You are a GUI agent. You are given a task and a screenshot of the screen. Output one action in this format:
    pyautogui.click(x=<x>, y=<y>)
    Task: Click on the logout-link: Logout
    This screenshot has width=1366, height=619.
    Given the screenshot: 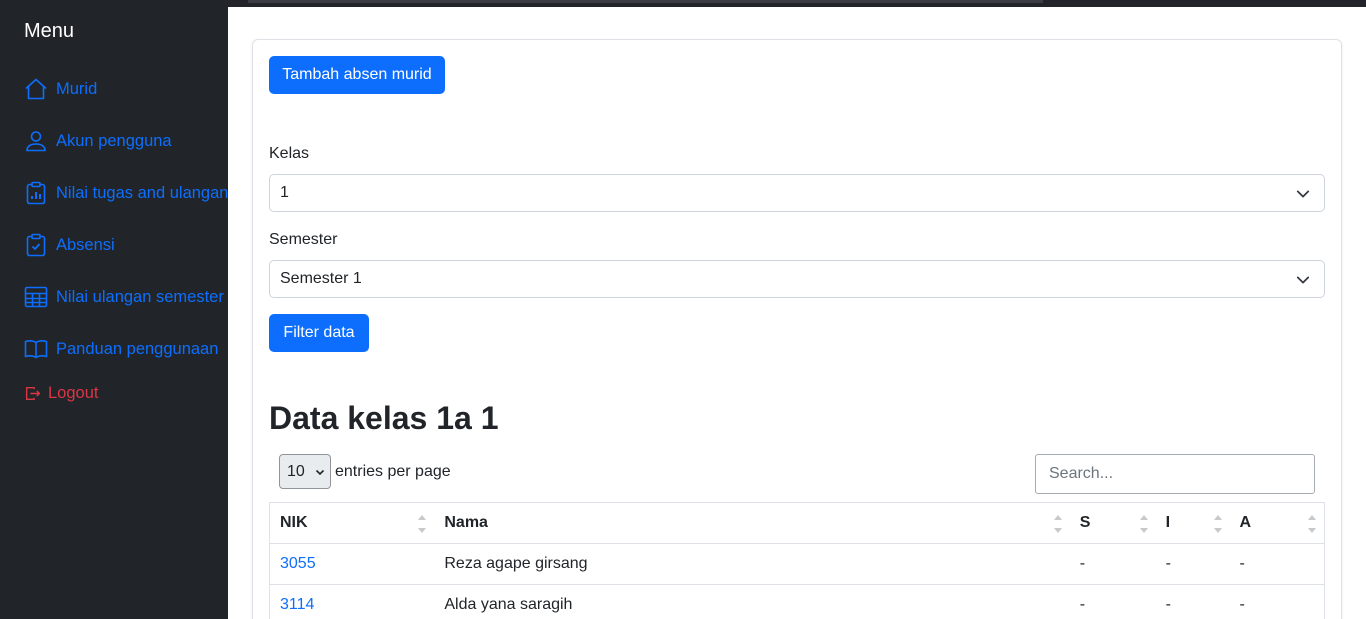 What is the action you would take?
    pyautogui.click(x=61, y=393)
    